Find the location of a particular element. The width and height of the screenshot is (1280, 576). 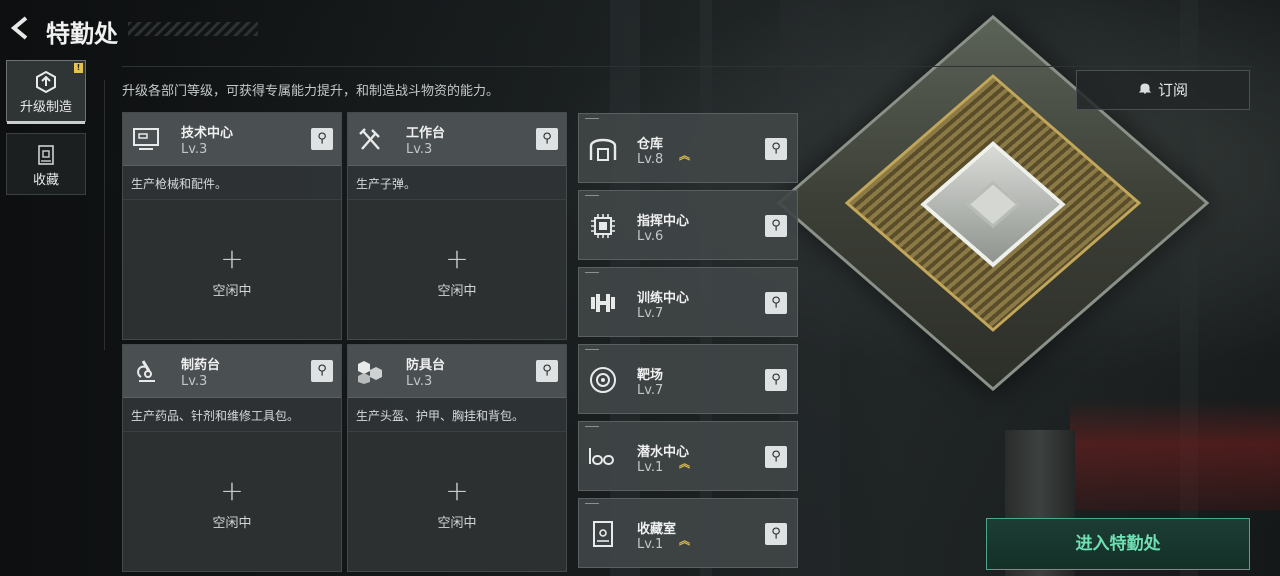

target-icon is located at coordinates (603, 380).